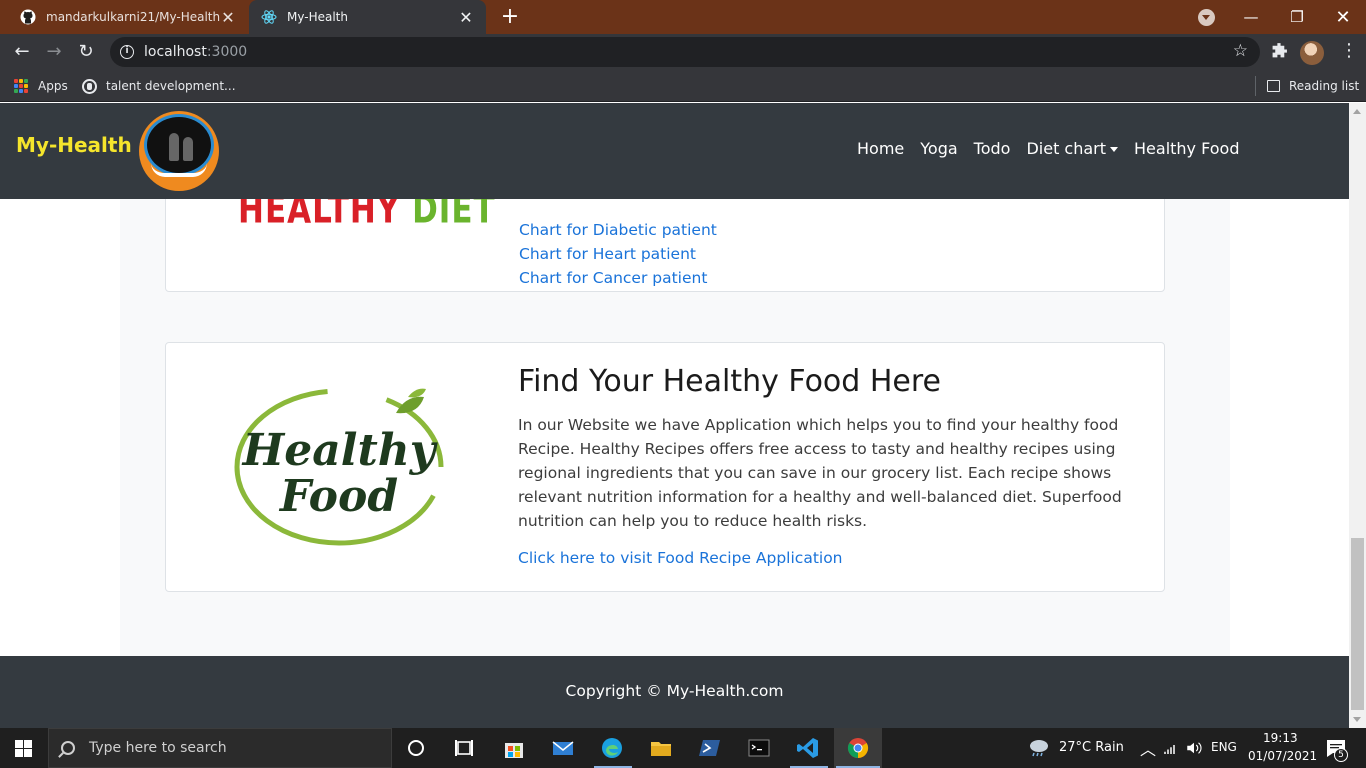 This screenshot has width=1366, height=768. Describe the element at coordinates (1312, 53) in the screenshot. I see `profile-avatar` at that location.